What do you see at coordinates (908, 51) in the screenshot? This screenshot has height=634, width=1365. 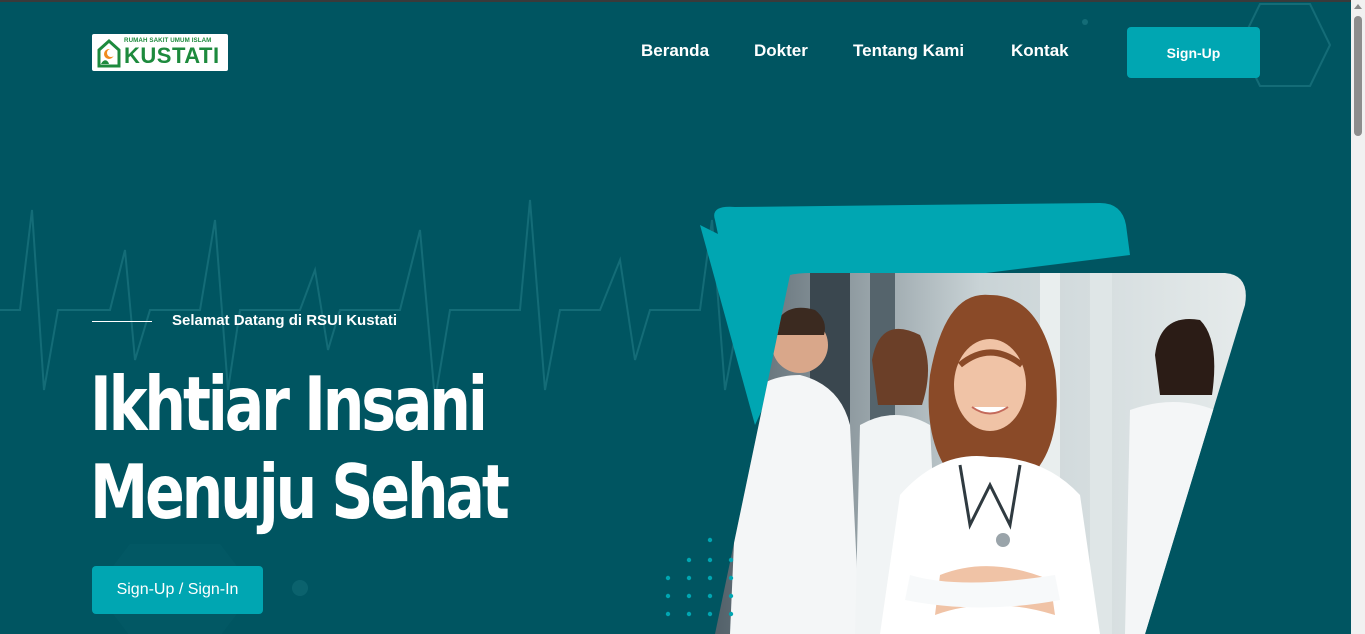 I see `nav-item-tentang-kami: Tentang Kami` at bounding box center [908, 51].